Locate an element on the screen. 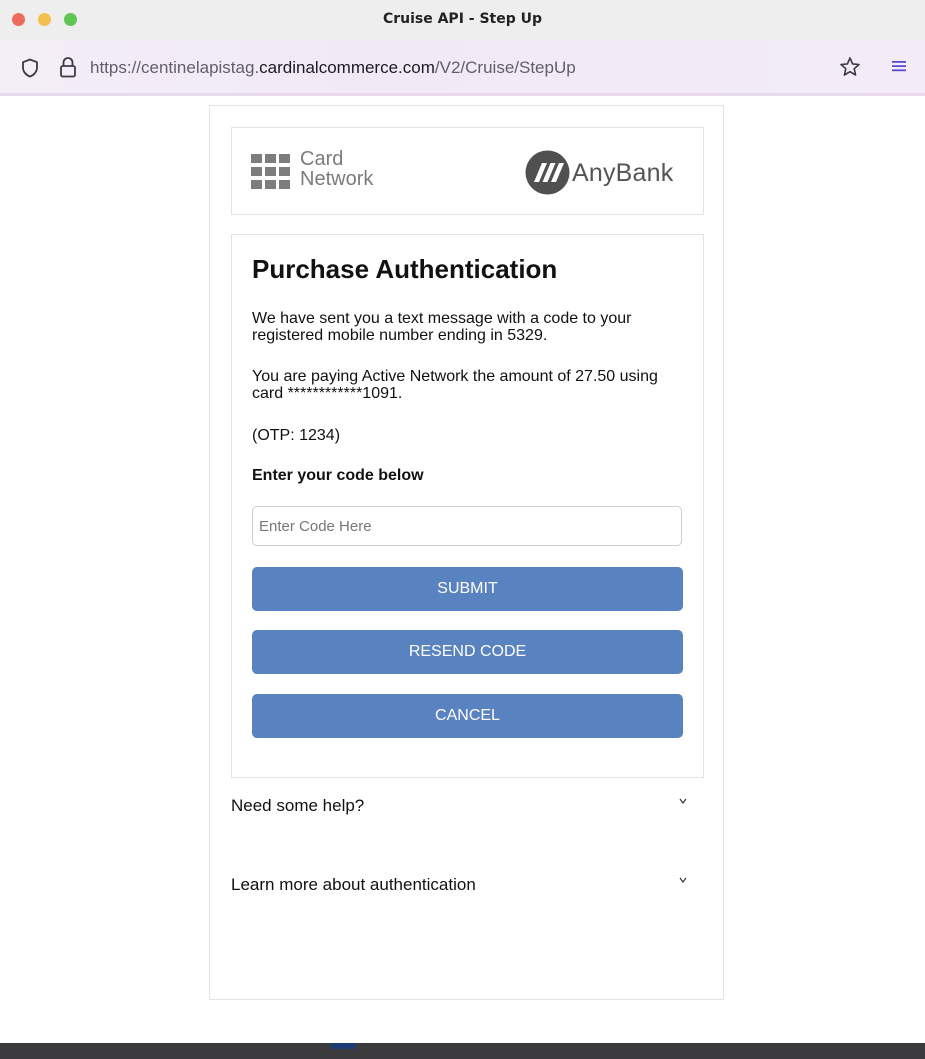 The height and width of the screenshot is (1059, 925). card-network-logo: Card Network is located at coordinates (326, 171).